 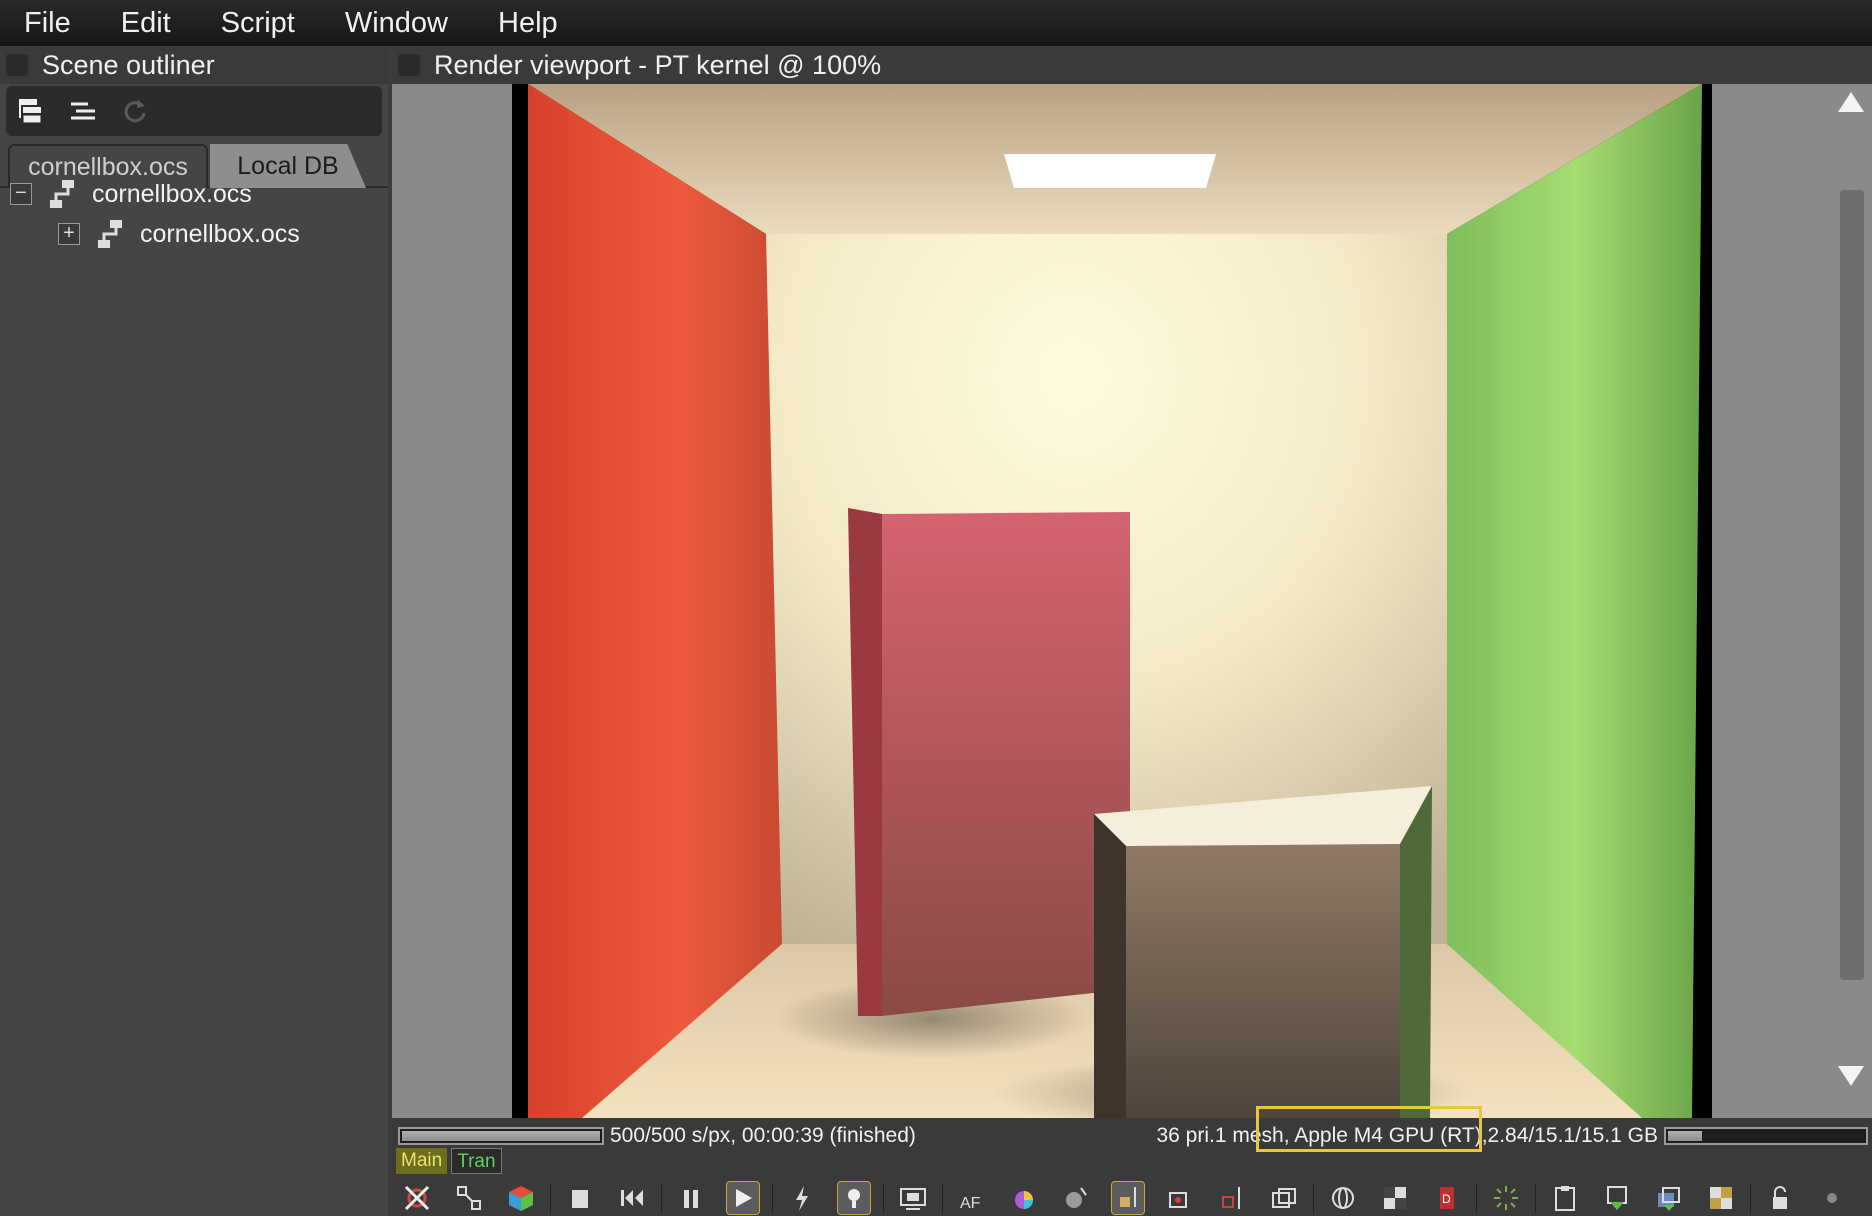 What do you see at coordinates (1669, 1198) in the screenshot?
I see `export-passes-icon` at bounding box center [1669, 1198].